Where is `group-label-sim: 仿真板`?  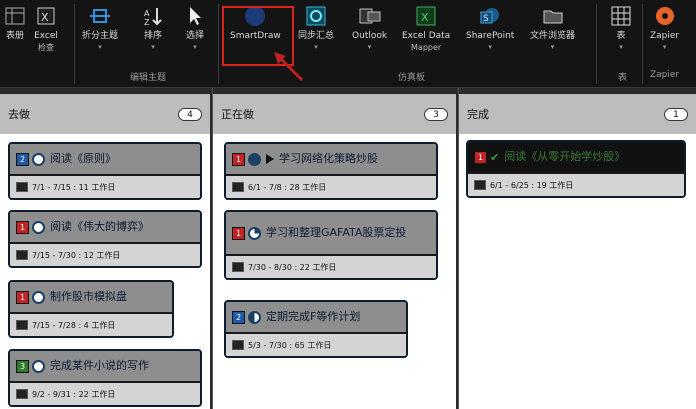
group-label-sim: 仿真板 is located at coordinates (412, 78).